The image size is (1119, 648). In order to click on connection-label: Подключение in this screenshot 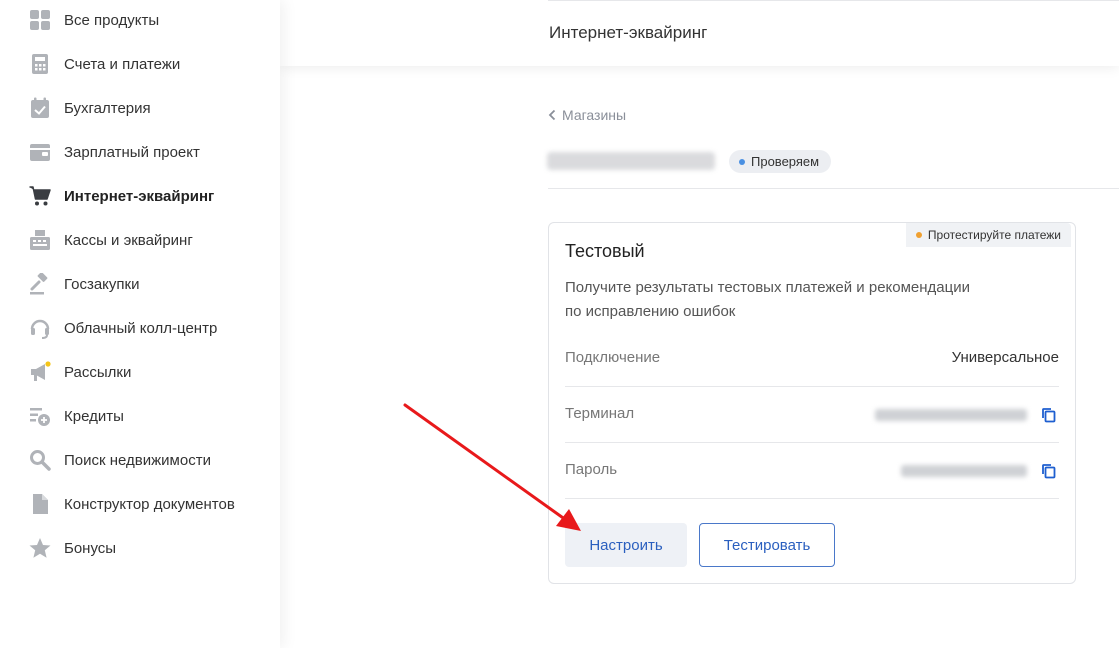, I will do `click(613, 357)`.